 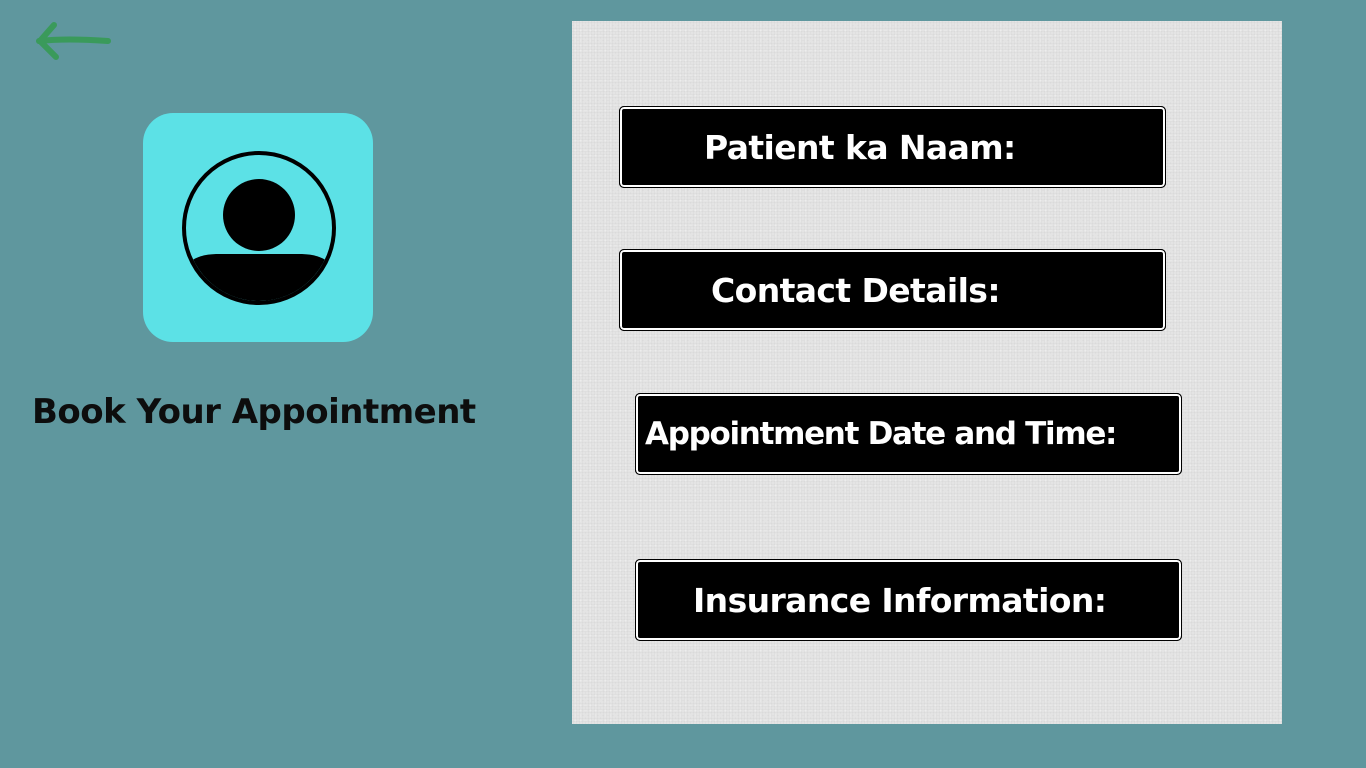 I want to click on arrow-left-icon, so click(x=73, y=41).